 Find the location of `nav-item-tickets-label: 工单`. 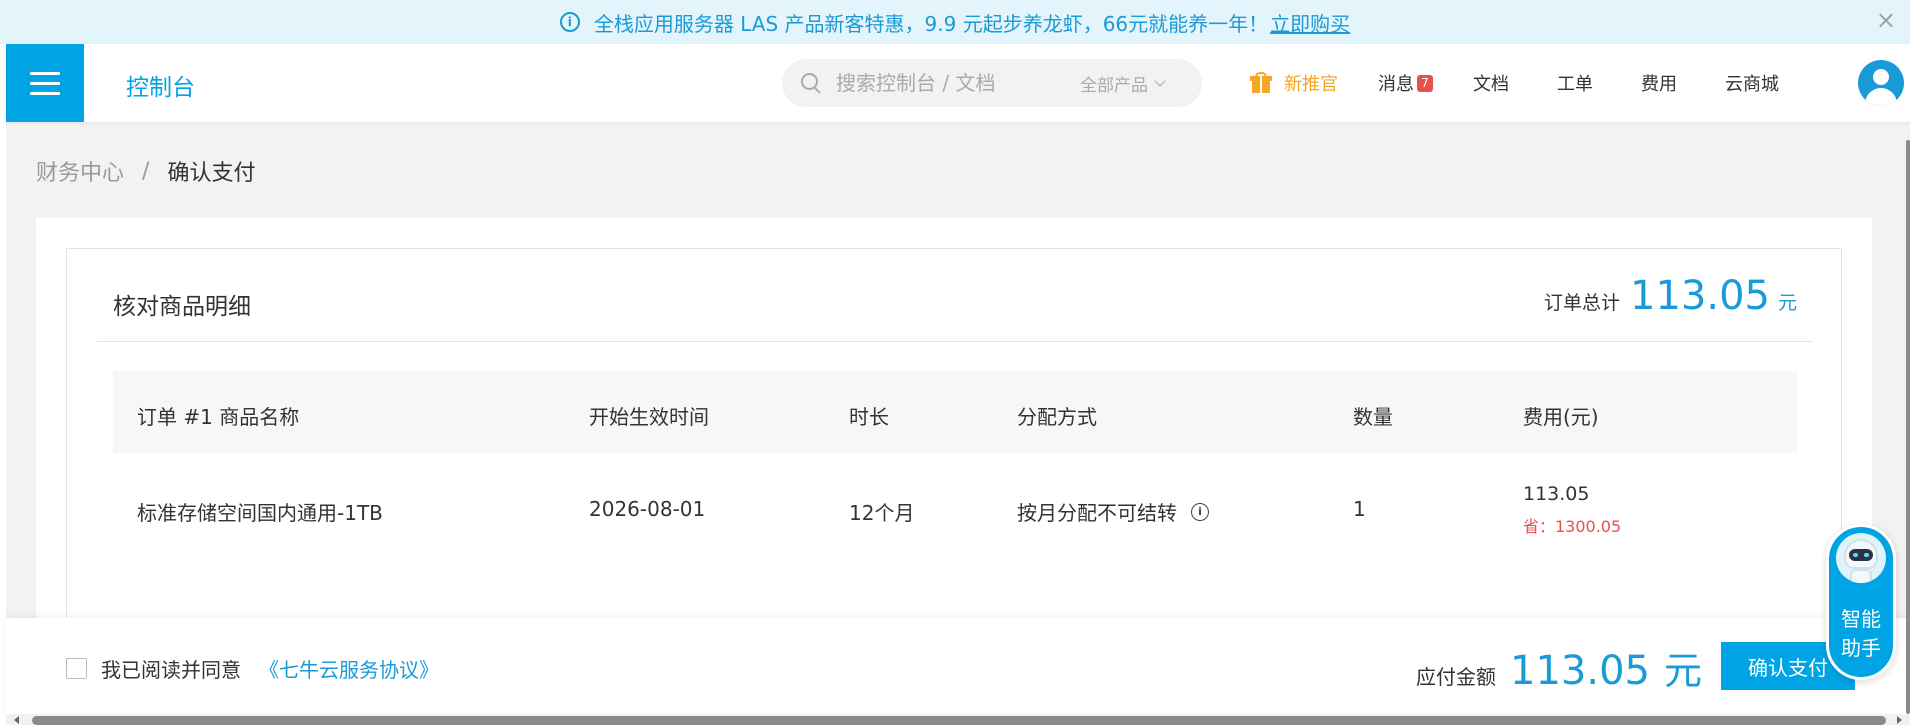

nav-item-tickets-label: 工单 is located at coordinates (1575, 84).